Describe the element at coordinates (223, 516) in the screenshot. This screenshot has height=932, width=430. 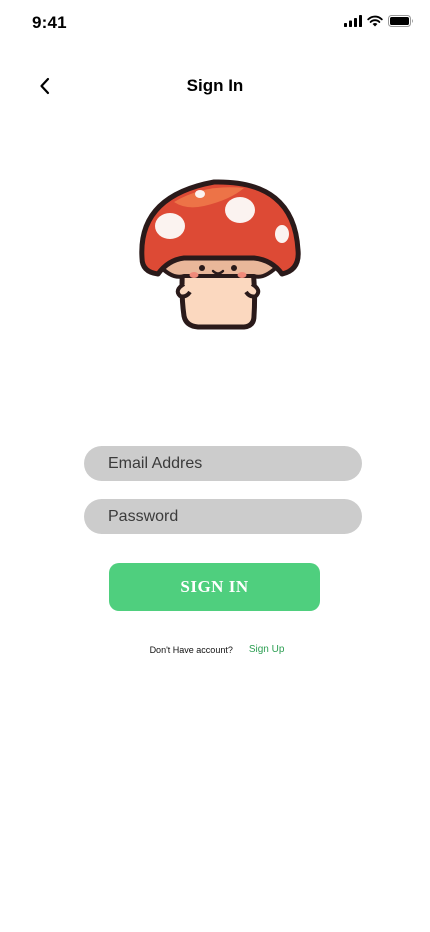
I see `password-field` at that location.